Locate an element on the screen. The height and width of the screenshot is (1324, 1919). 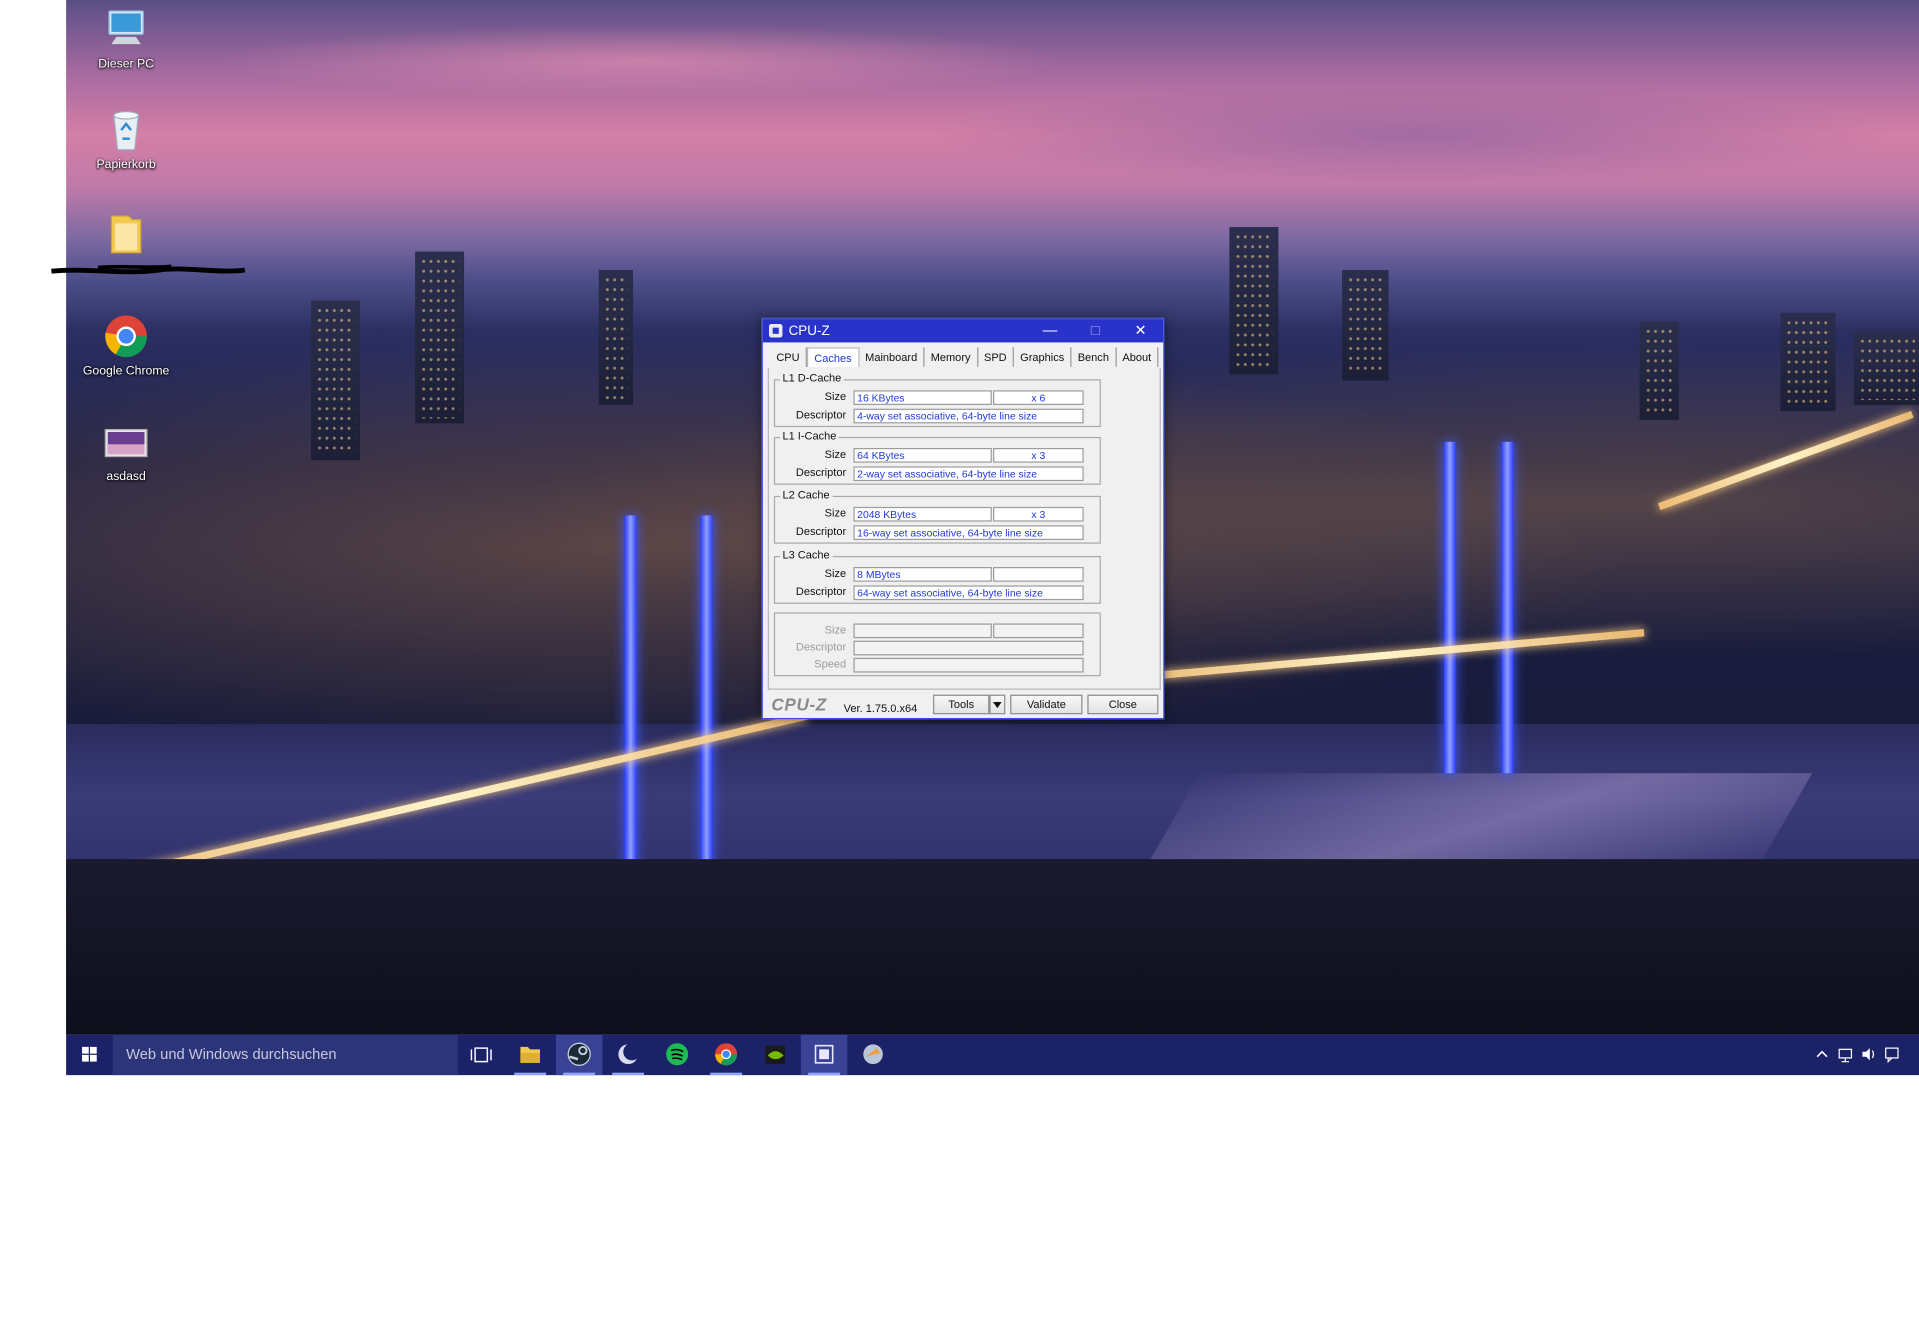
folder-icon is located at coordinates (126, 233).